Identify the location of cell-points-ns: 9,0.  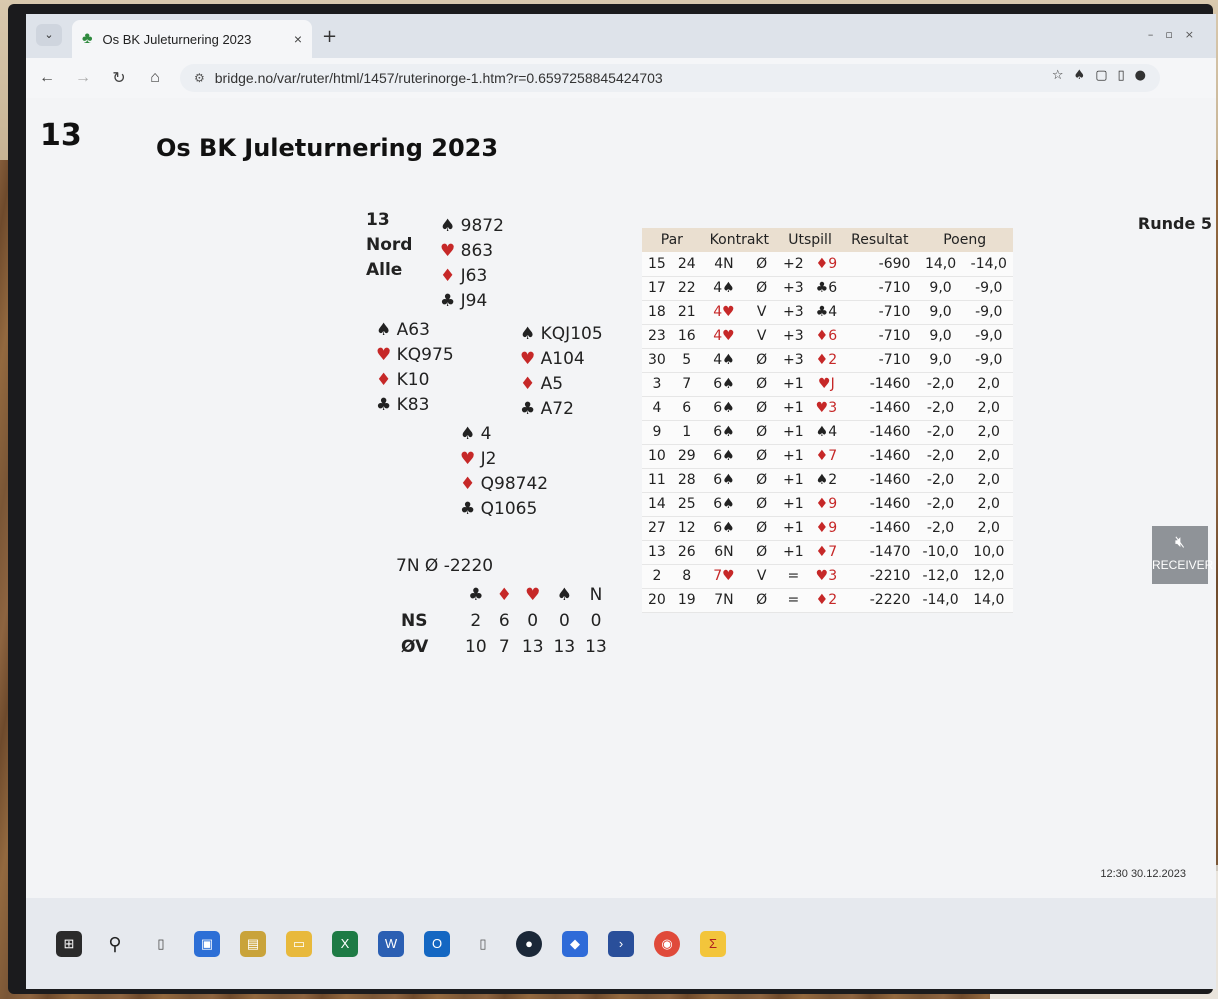
(940, 360).